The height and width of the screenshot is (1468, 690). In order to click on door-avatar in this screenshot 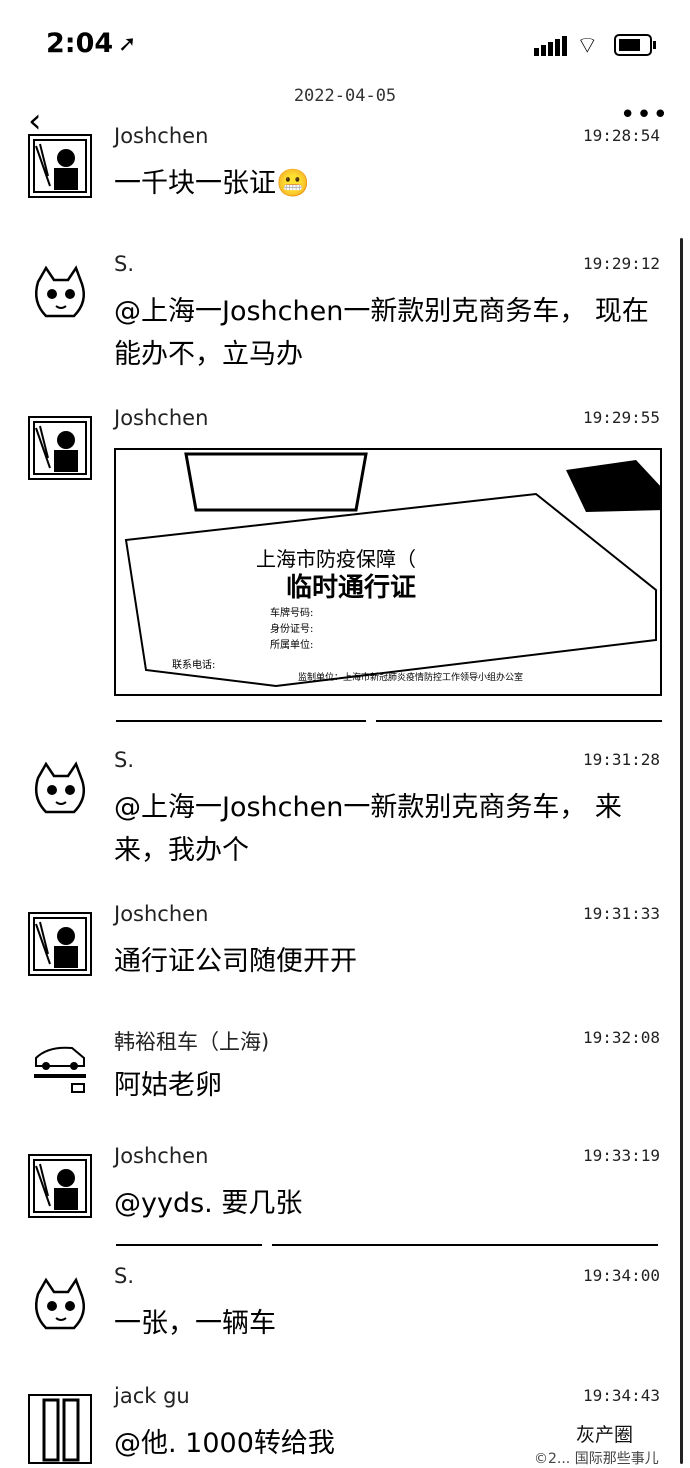, I will do `click(60, 1429)`.